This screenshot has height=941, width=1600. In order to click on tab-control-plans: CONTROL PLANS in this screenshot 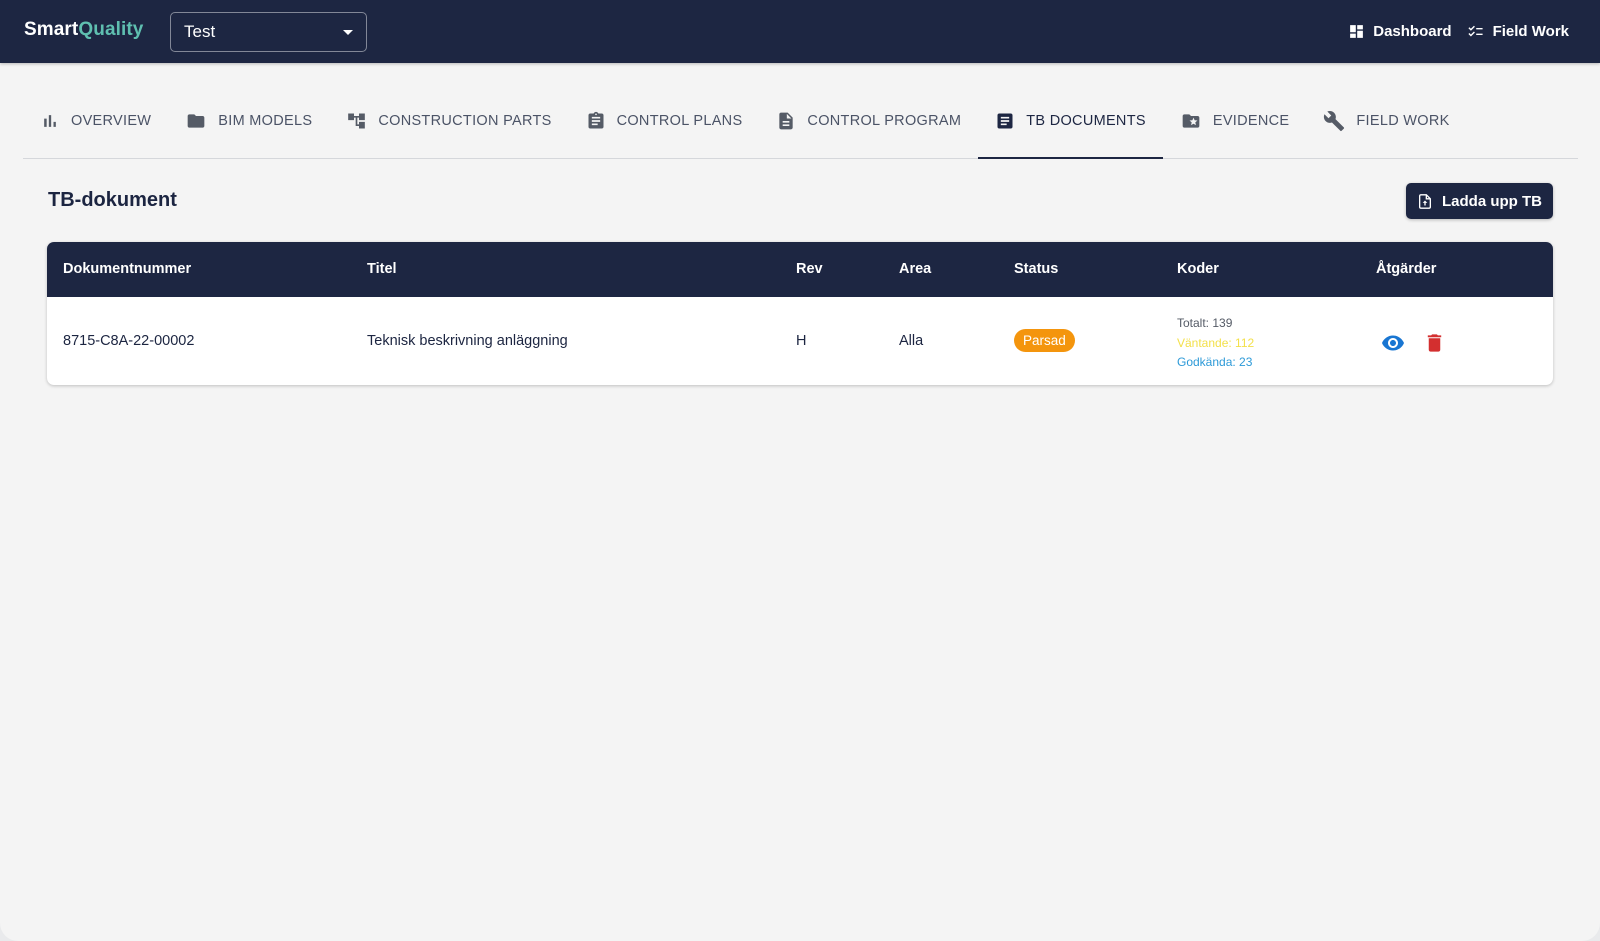, I will do `click(664, 121)`.